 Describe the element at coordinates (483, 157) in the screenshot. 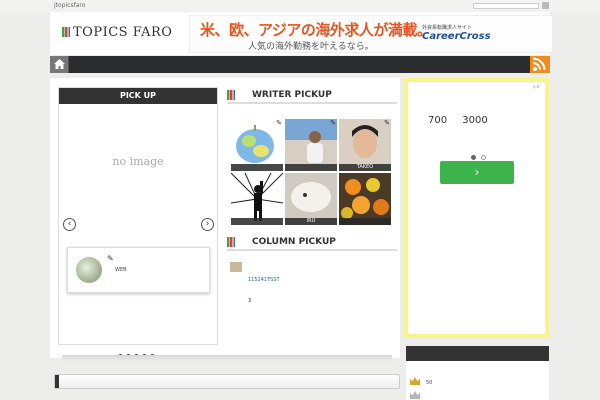

I see `ad-dot` at that location.